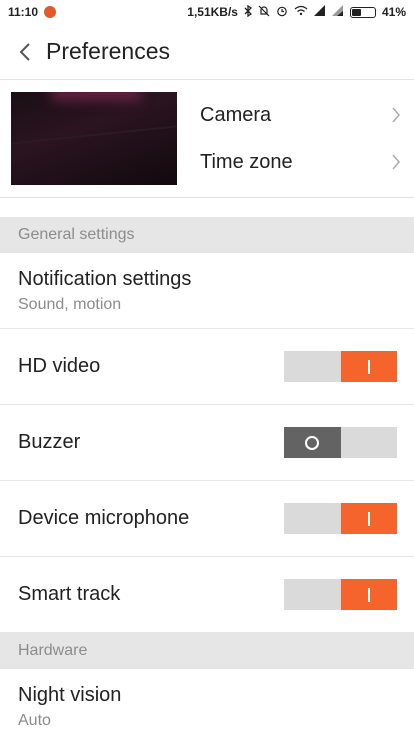 Image resolution: width=414 pixels, height=736 pixels. What do you see at coordinates (207, 52) in the screenshot?
I see `app-header: Preferences` at bounding box center [207, 52].